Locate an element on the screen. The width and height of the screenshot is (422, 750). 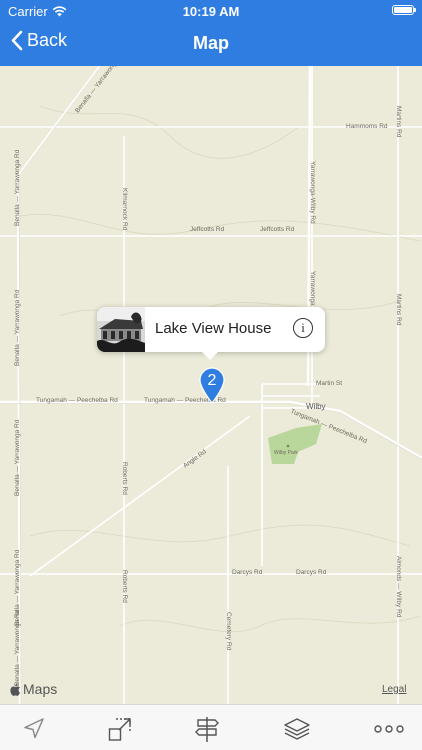
status-bar: Carrier 10:19 AM is located at coordinates (211, 11).